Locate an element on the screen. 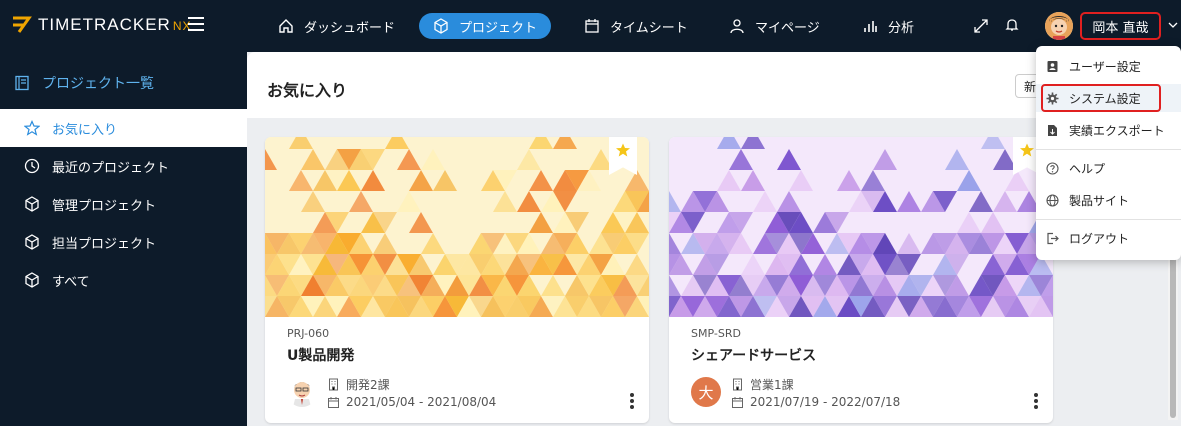 Image resolution: width=1181 pixels, height=426 pixels. menu-item-label: ヘルプ is located at coordinates (1087, 168).